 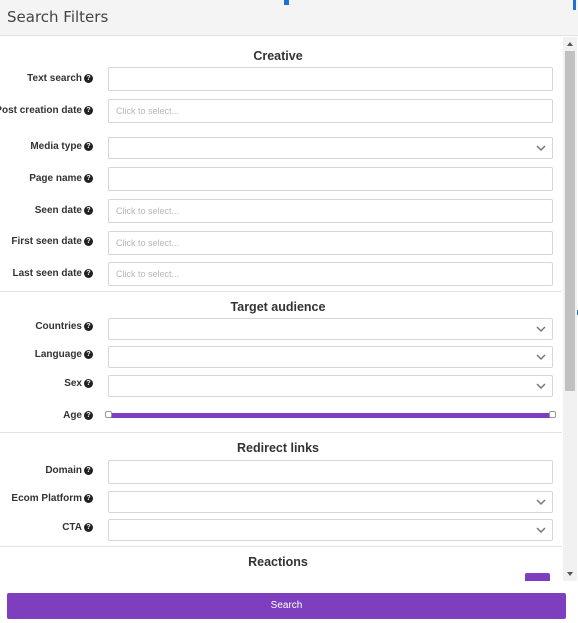 What do you see at coordinates (330, 179) in the screenshot?
I see `page-name-input` at bounding box center [330, 179].